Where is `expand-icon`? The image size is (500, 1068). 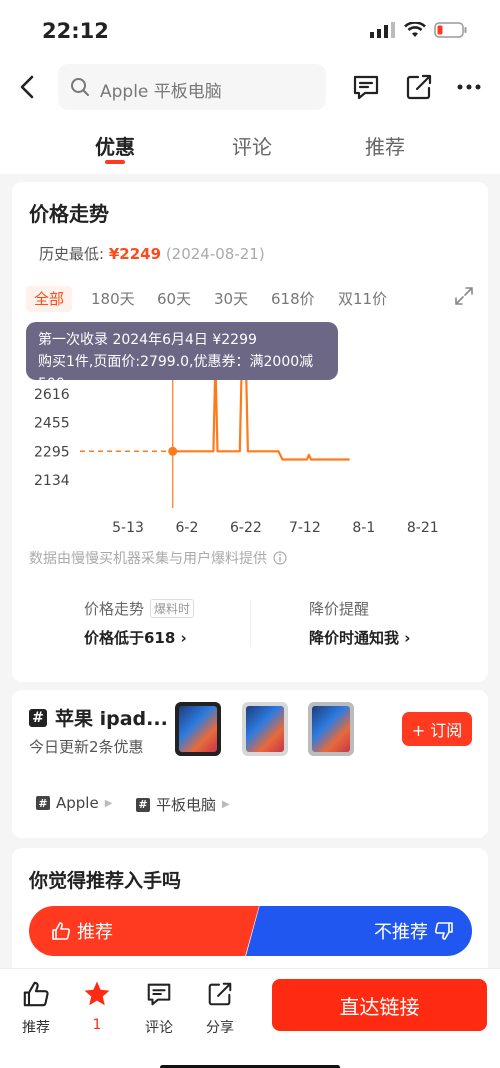 expand-icon is located at coordinates (464, 296).